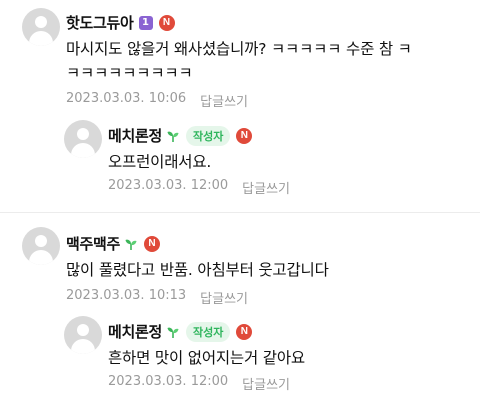 The width and height of the screenshot is (480, 408). I want to click on comment-meta: 2023.03.03. 10:13 답글쓰기, so click(157, 297).